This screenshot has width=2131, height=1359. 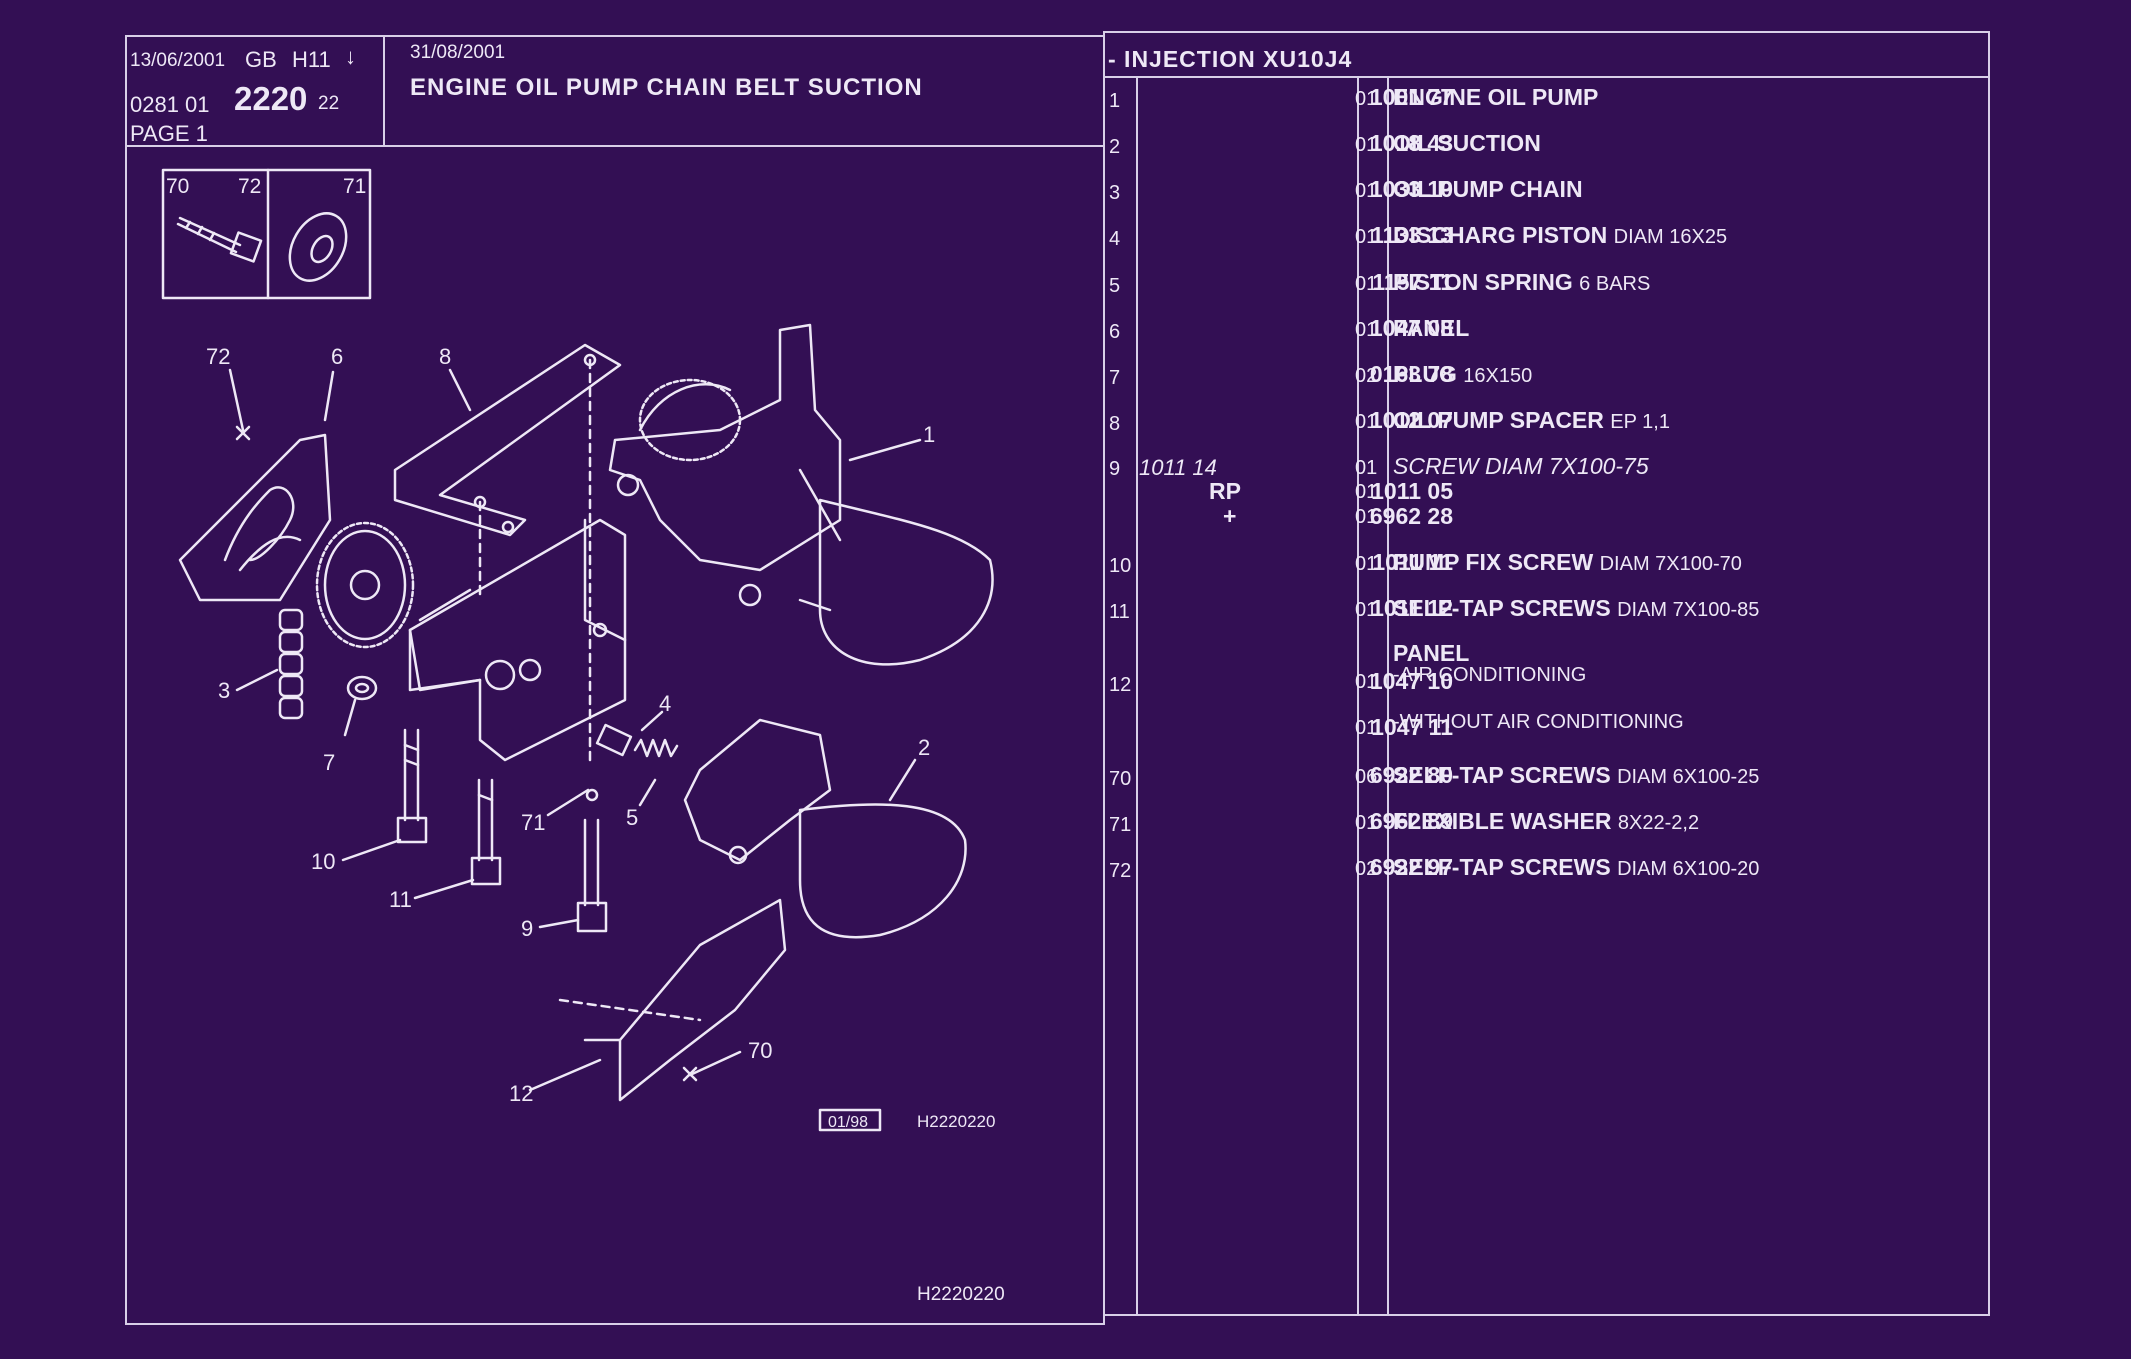 I want to click on callout-label: 70, so click(x=760, y=1050).